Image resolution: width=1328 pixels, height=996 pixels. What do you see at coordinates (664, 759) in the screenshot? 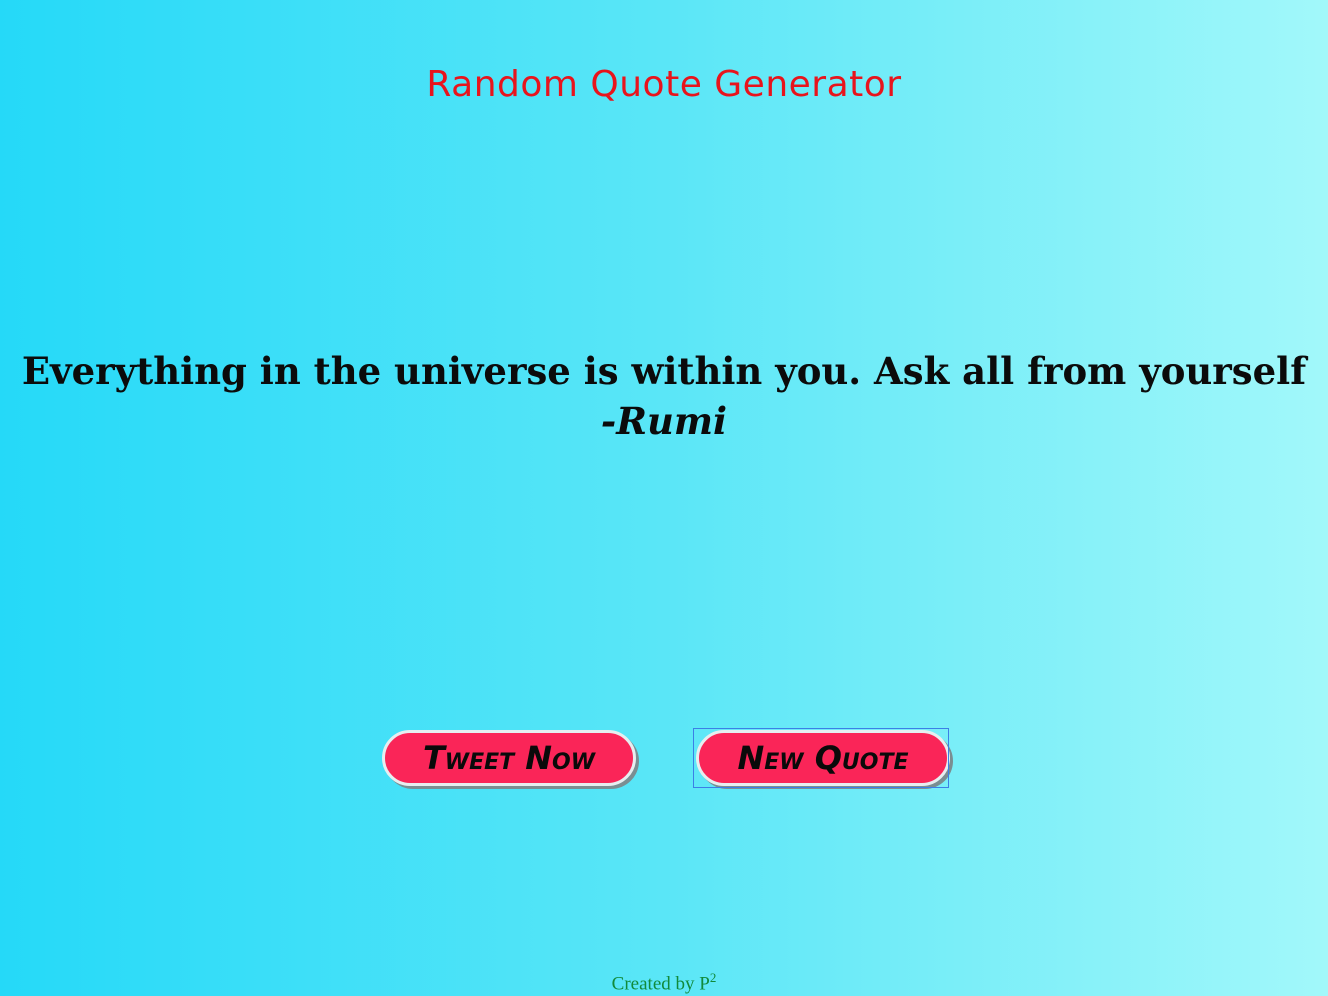
I see `button-row: Tweet Now New Quote` at bounding box center [664, 759].